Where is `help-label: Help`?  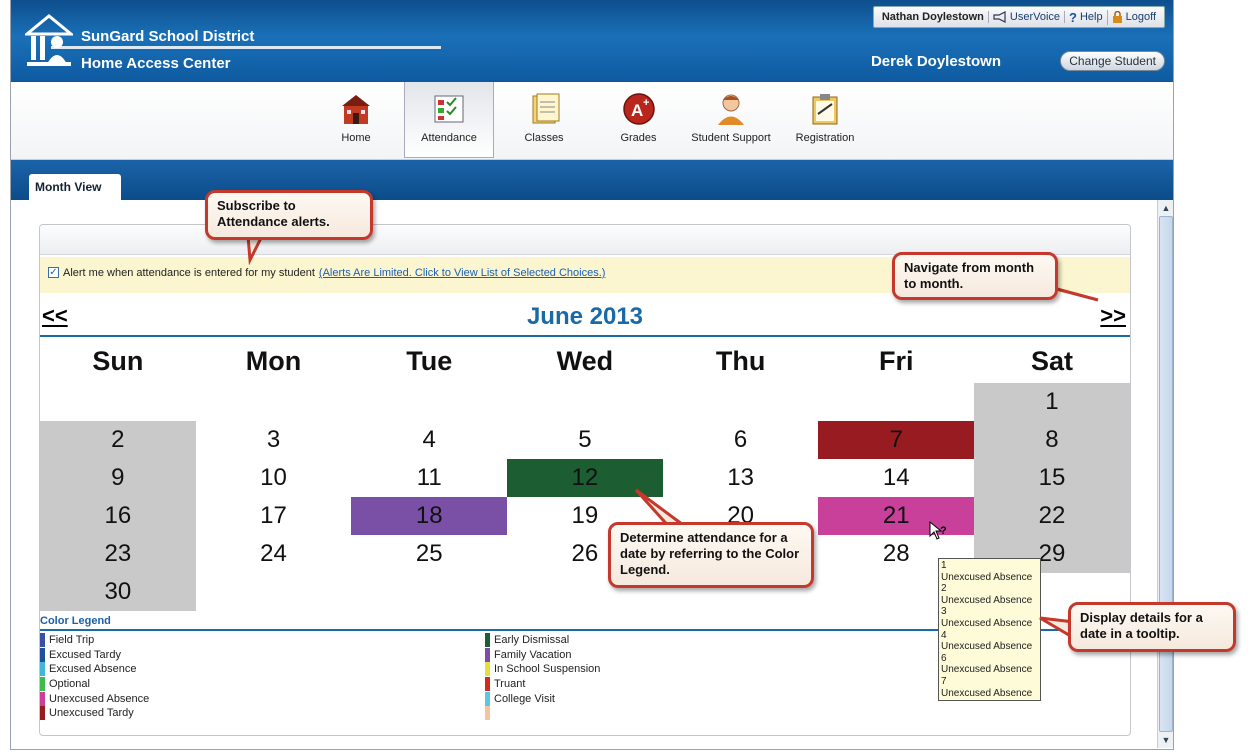 help-label: Help is located at coordinates (1091, 17).